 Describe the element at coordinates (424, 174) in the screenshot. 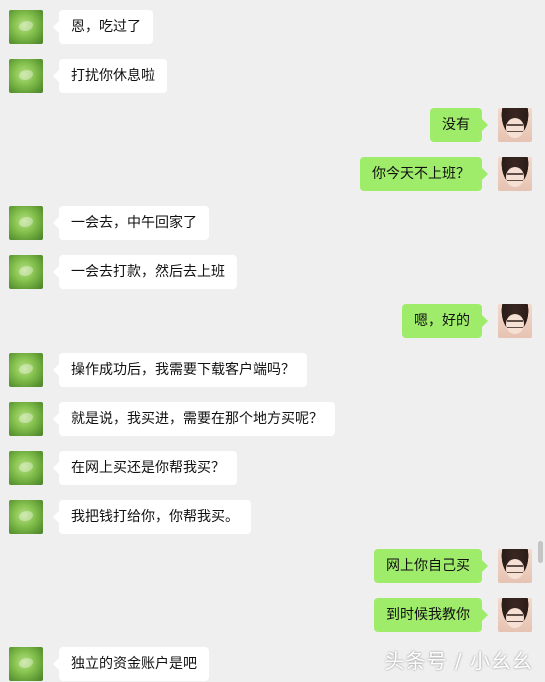

I see `outgoing-message: 你今天不上班？` at that location.